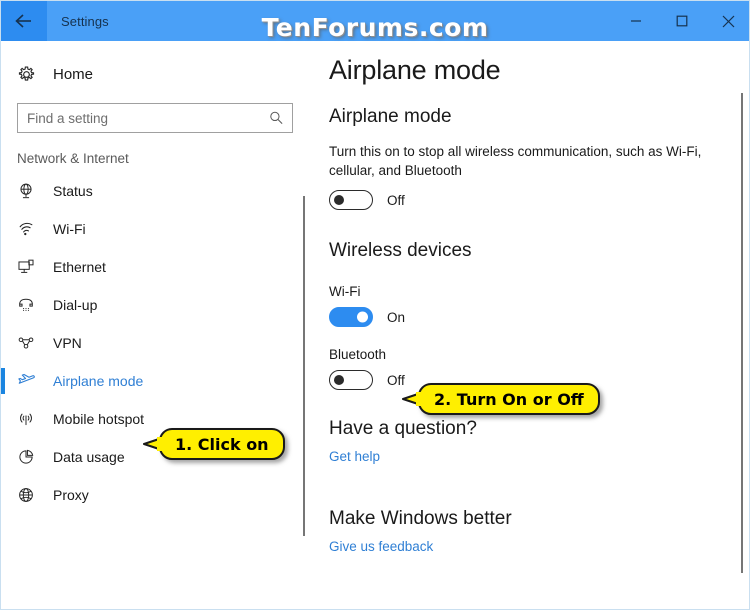 The width and height of the screenshot is (750, 610). I want to click on callout-step-2: 2. Turn On or Off, so click(501, 399).